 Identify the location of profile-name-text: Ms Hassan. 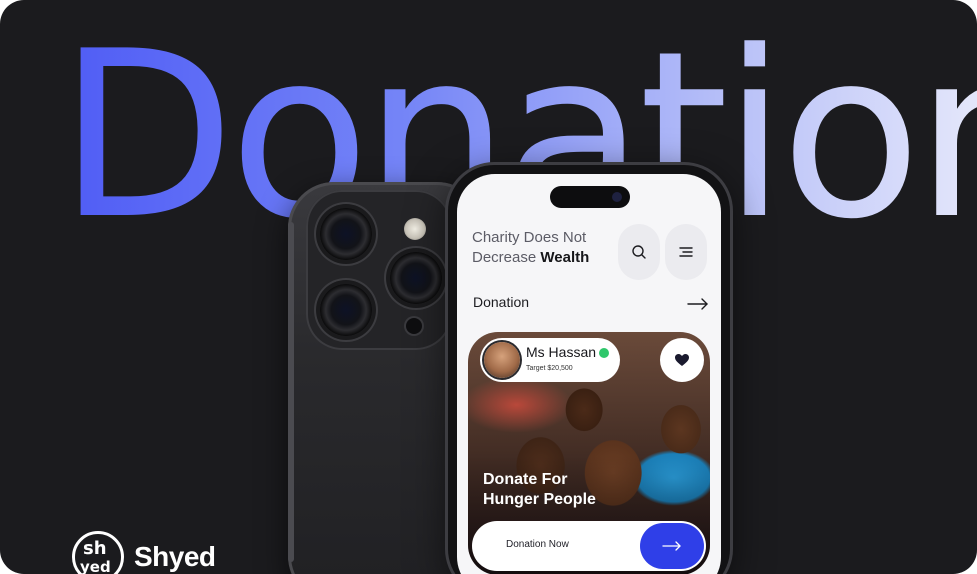
(561, 352).